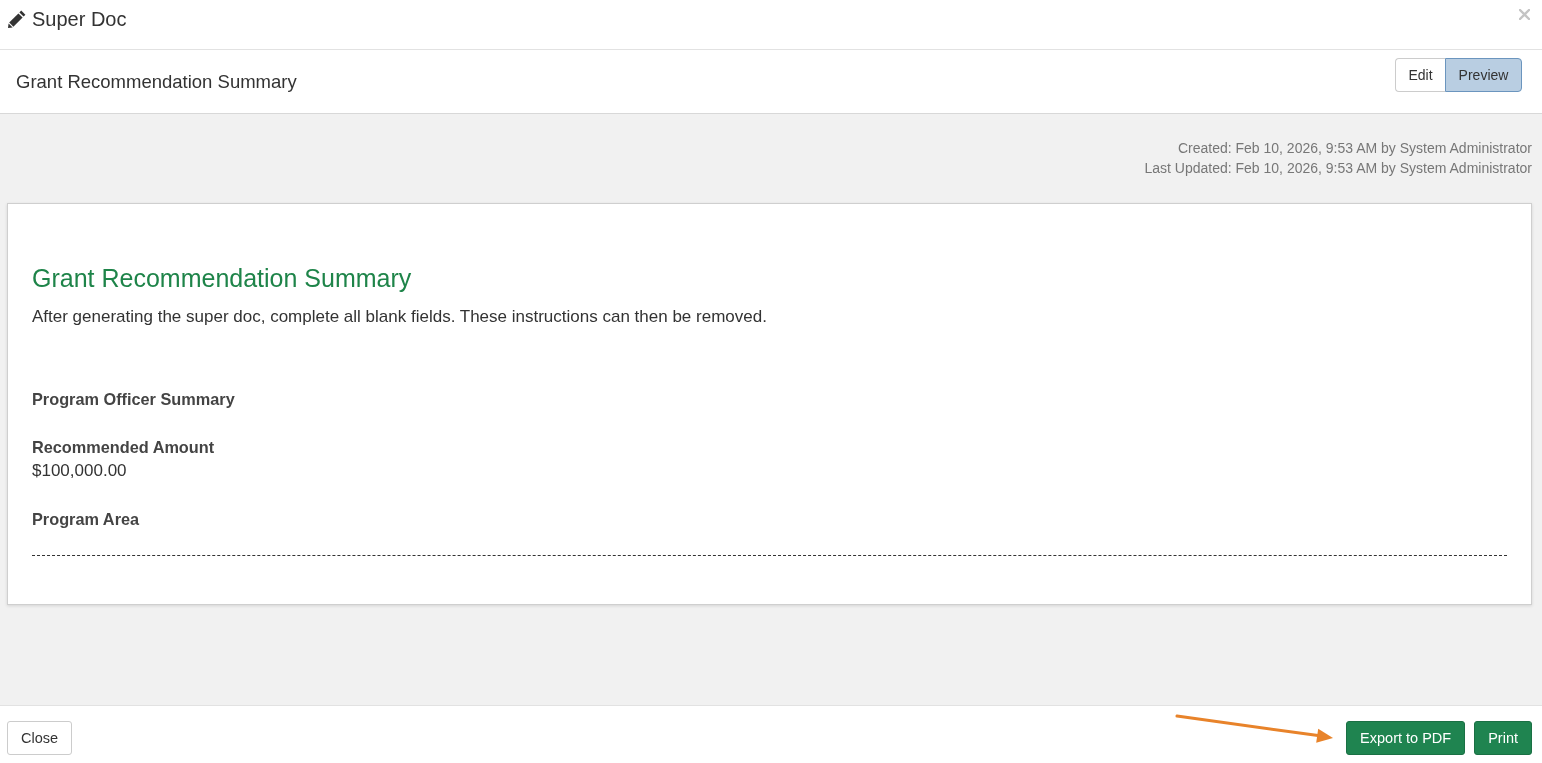  Describe the element at coordinates (222, 278) in the screenshot. I see `document-heading: Grant Recommendation Summary` at that location.